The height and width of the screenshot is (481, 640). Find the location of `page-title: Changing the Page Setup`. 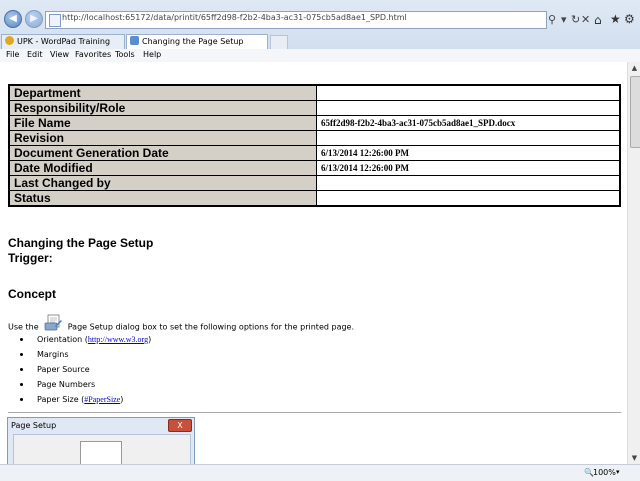

page-title: Changing the Page Setup is located at coordinates (81, 243).